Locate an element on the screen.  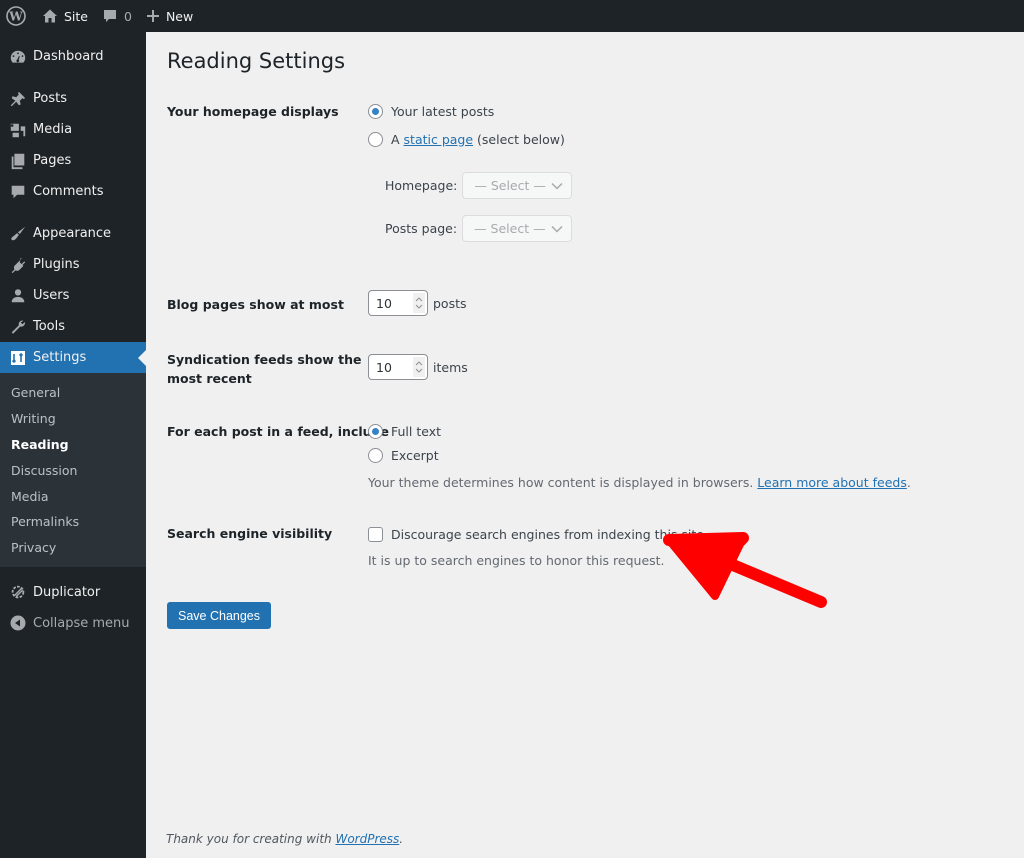
pages-icon is located at coordinates (18, 161).